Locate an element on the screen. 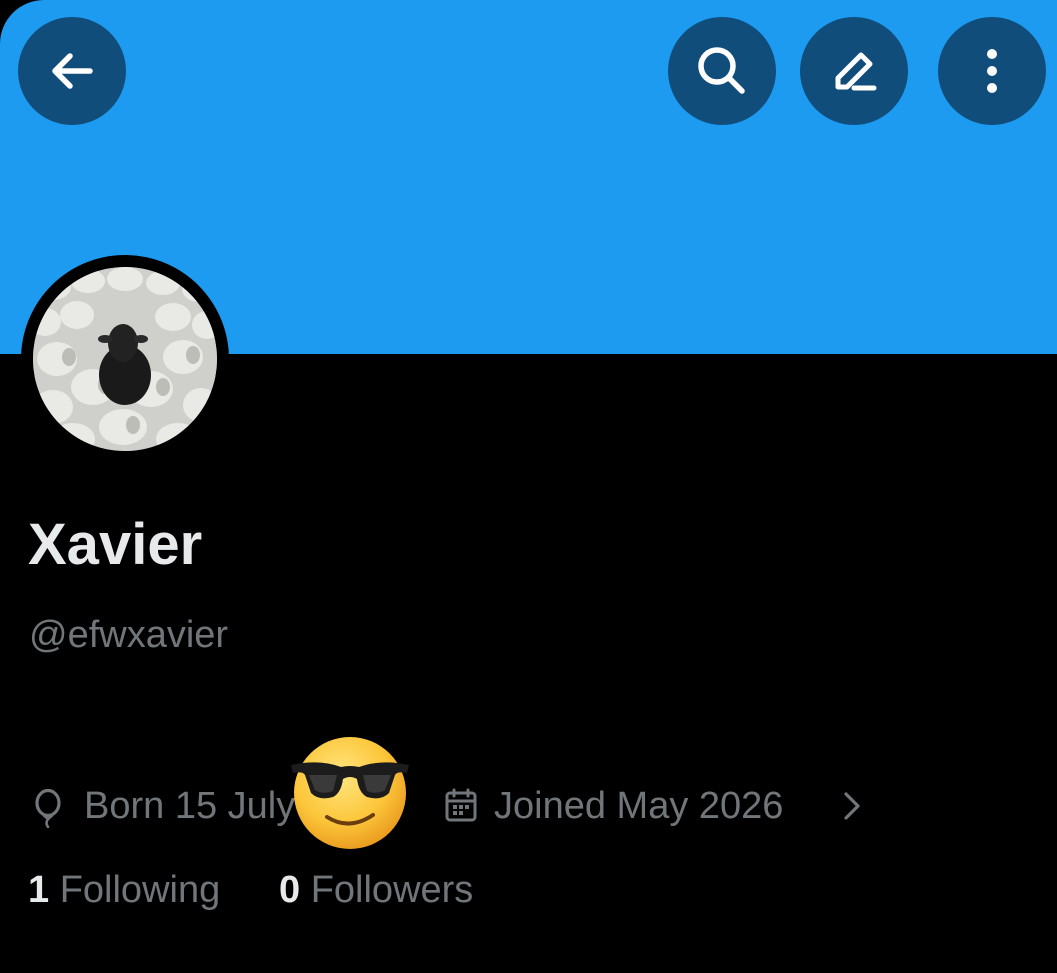 The image size is (1057, 973). back-arrow-icon is located at coordinates (72, 71).